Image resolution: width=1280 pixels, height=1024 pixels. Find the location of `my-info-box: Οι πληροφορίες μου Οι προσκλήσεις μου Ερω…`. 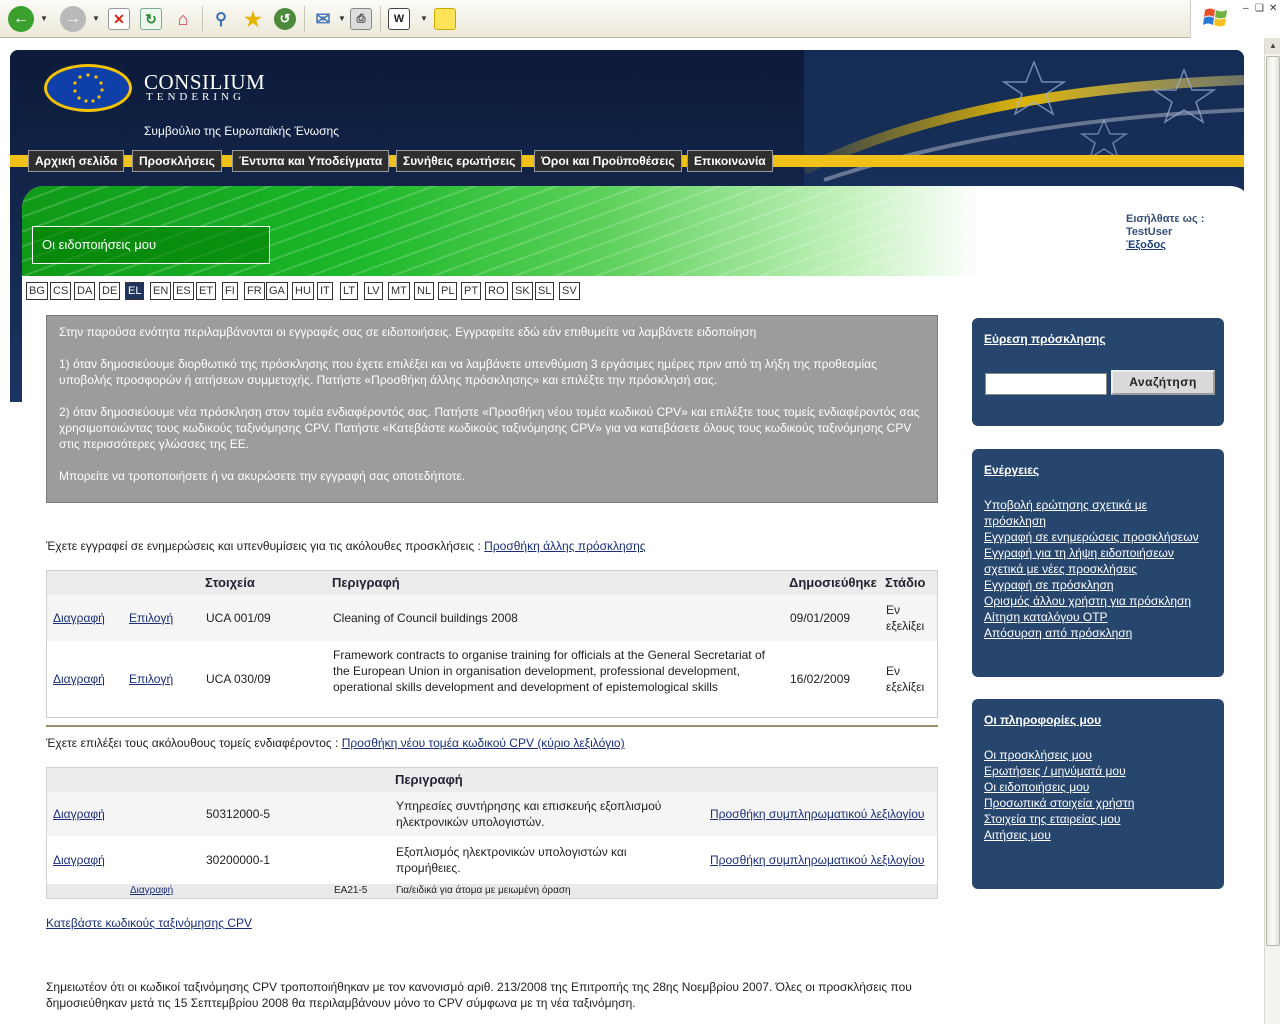

my-info-box: Οι πληροφορίες μου Οι προσκλήσεις μου Ερω… is located at coordinates (1098, 794).